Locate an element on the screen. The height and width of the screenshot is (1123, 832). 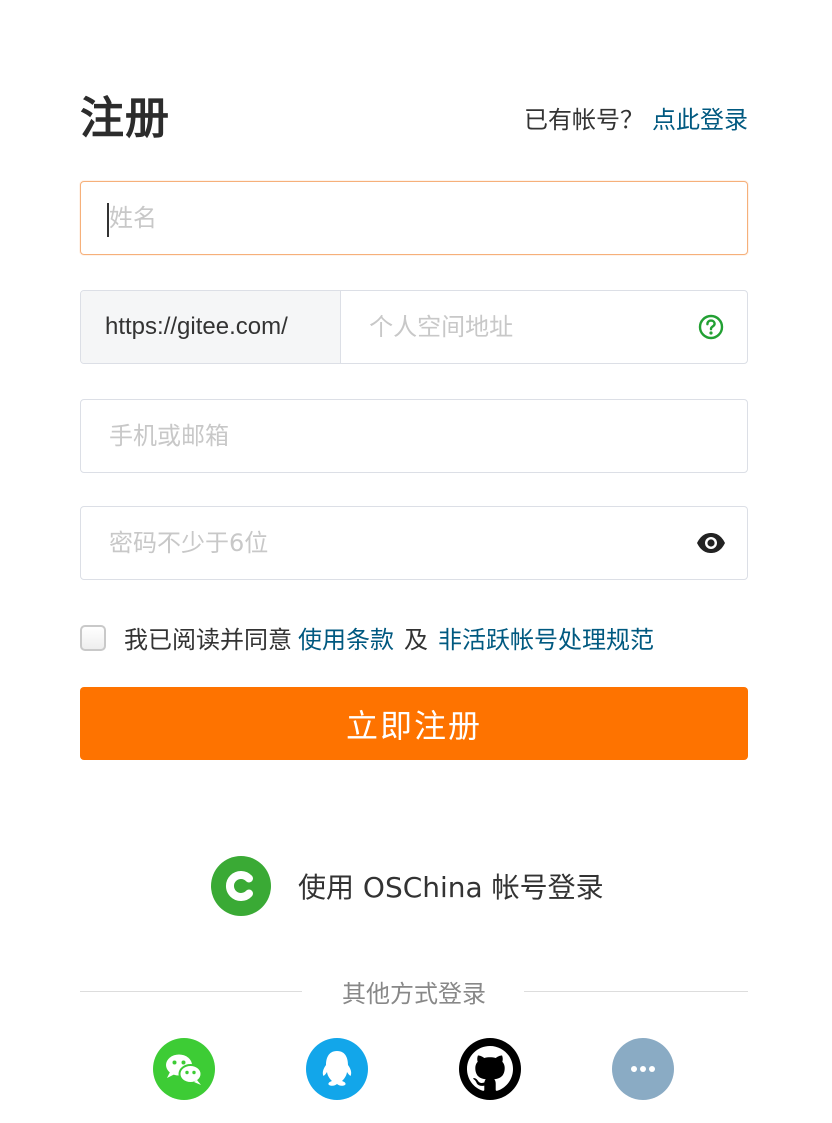
space-url-field: https://gitee.com/ is located at coordinates (414, 327).